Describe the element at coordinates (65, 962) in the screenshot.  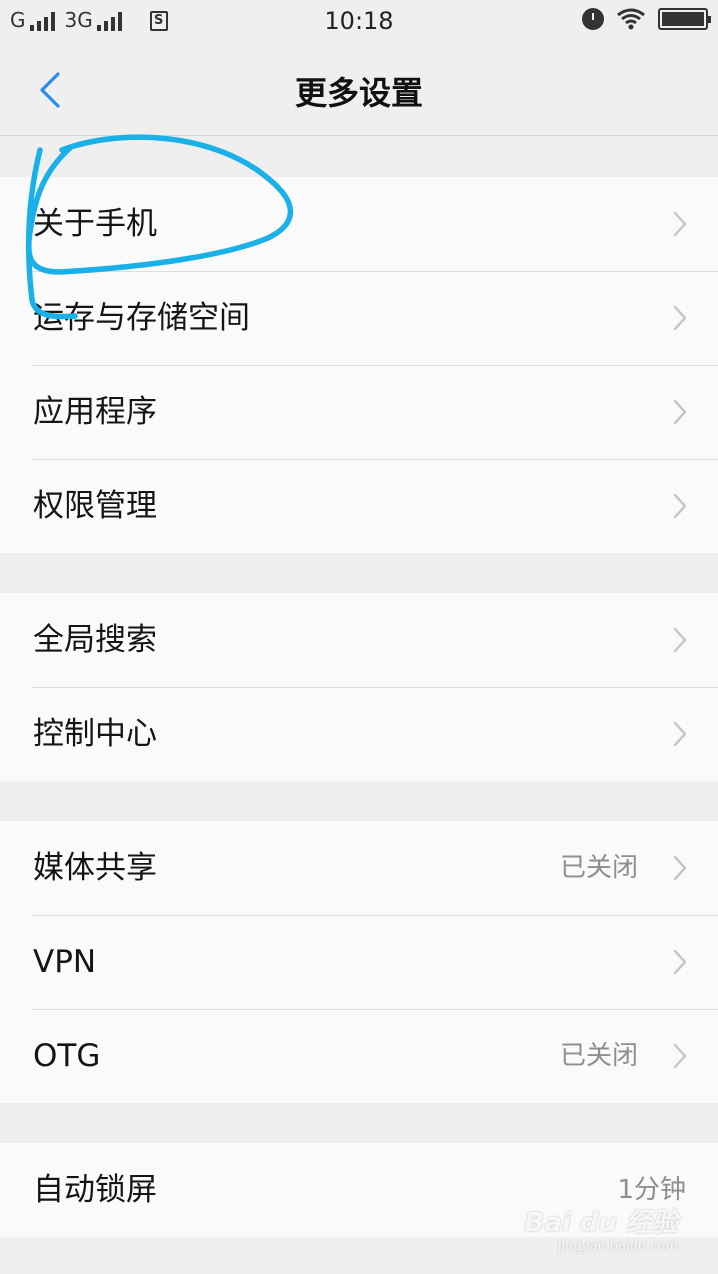
I see `settings-item-label: VPN` at that location.